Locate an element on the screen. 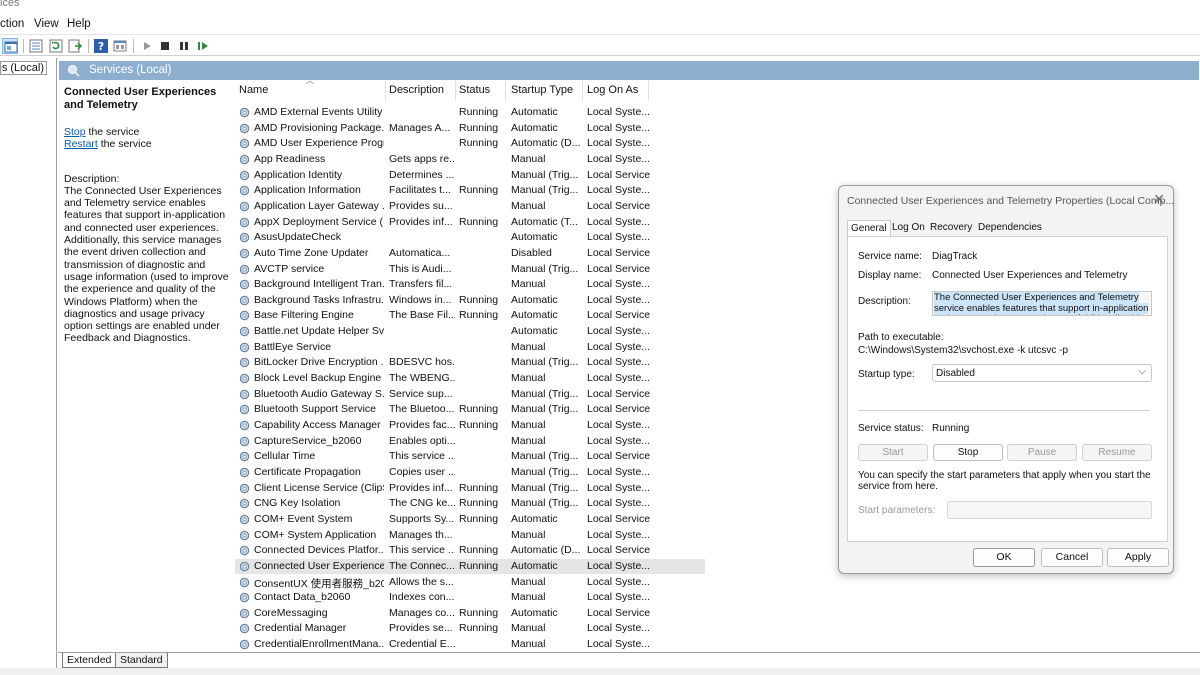  tab-recovery: Recovery is located at coordinates (951, 228).